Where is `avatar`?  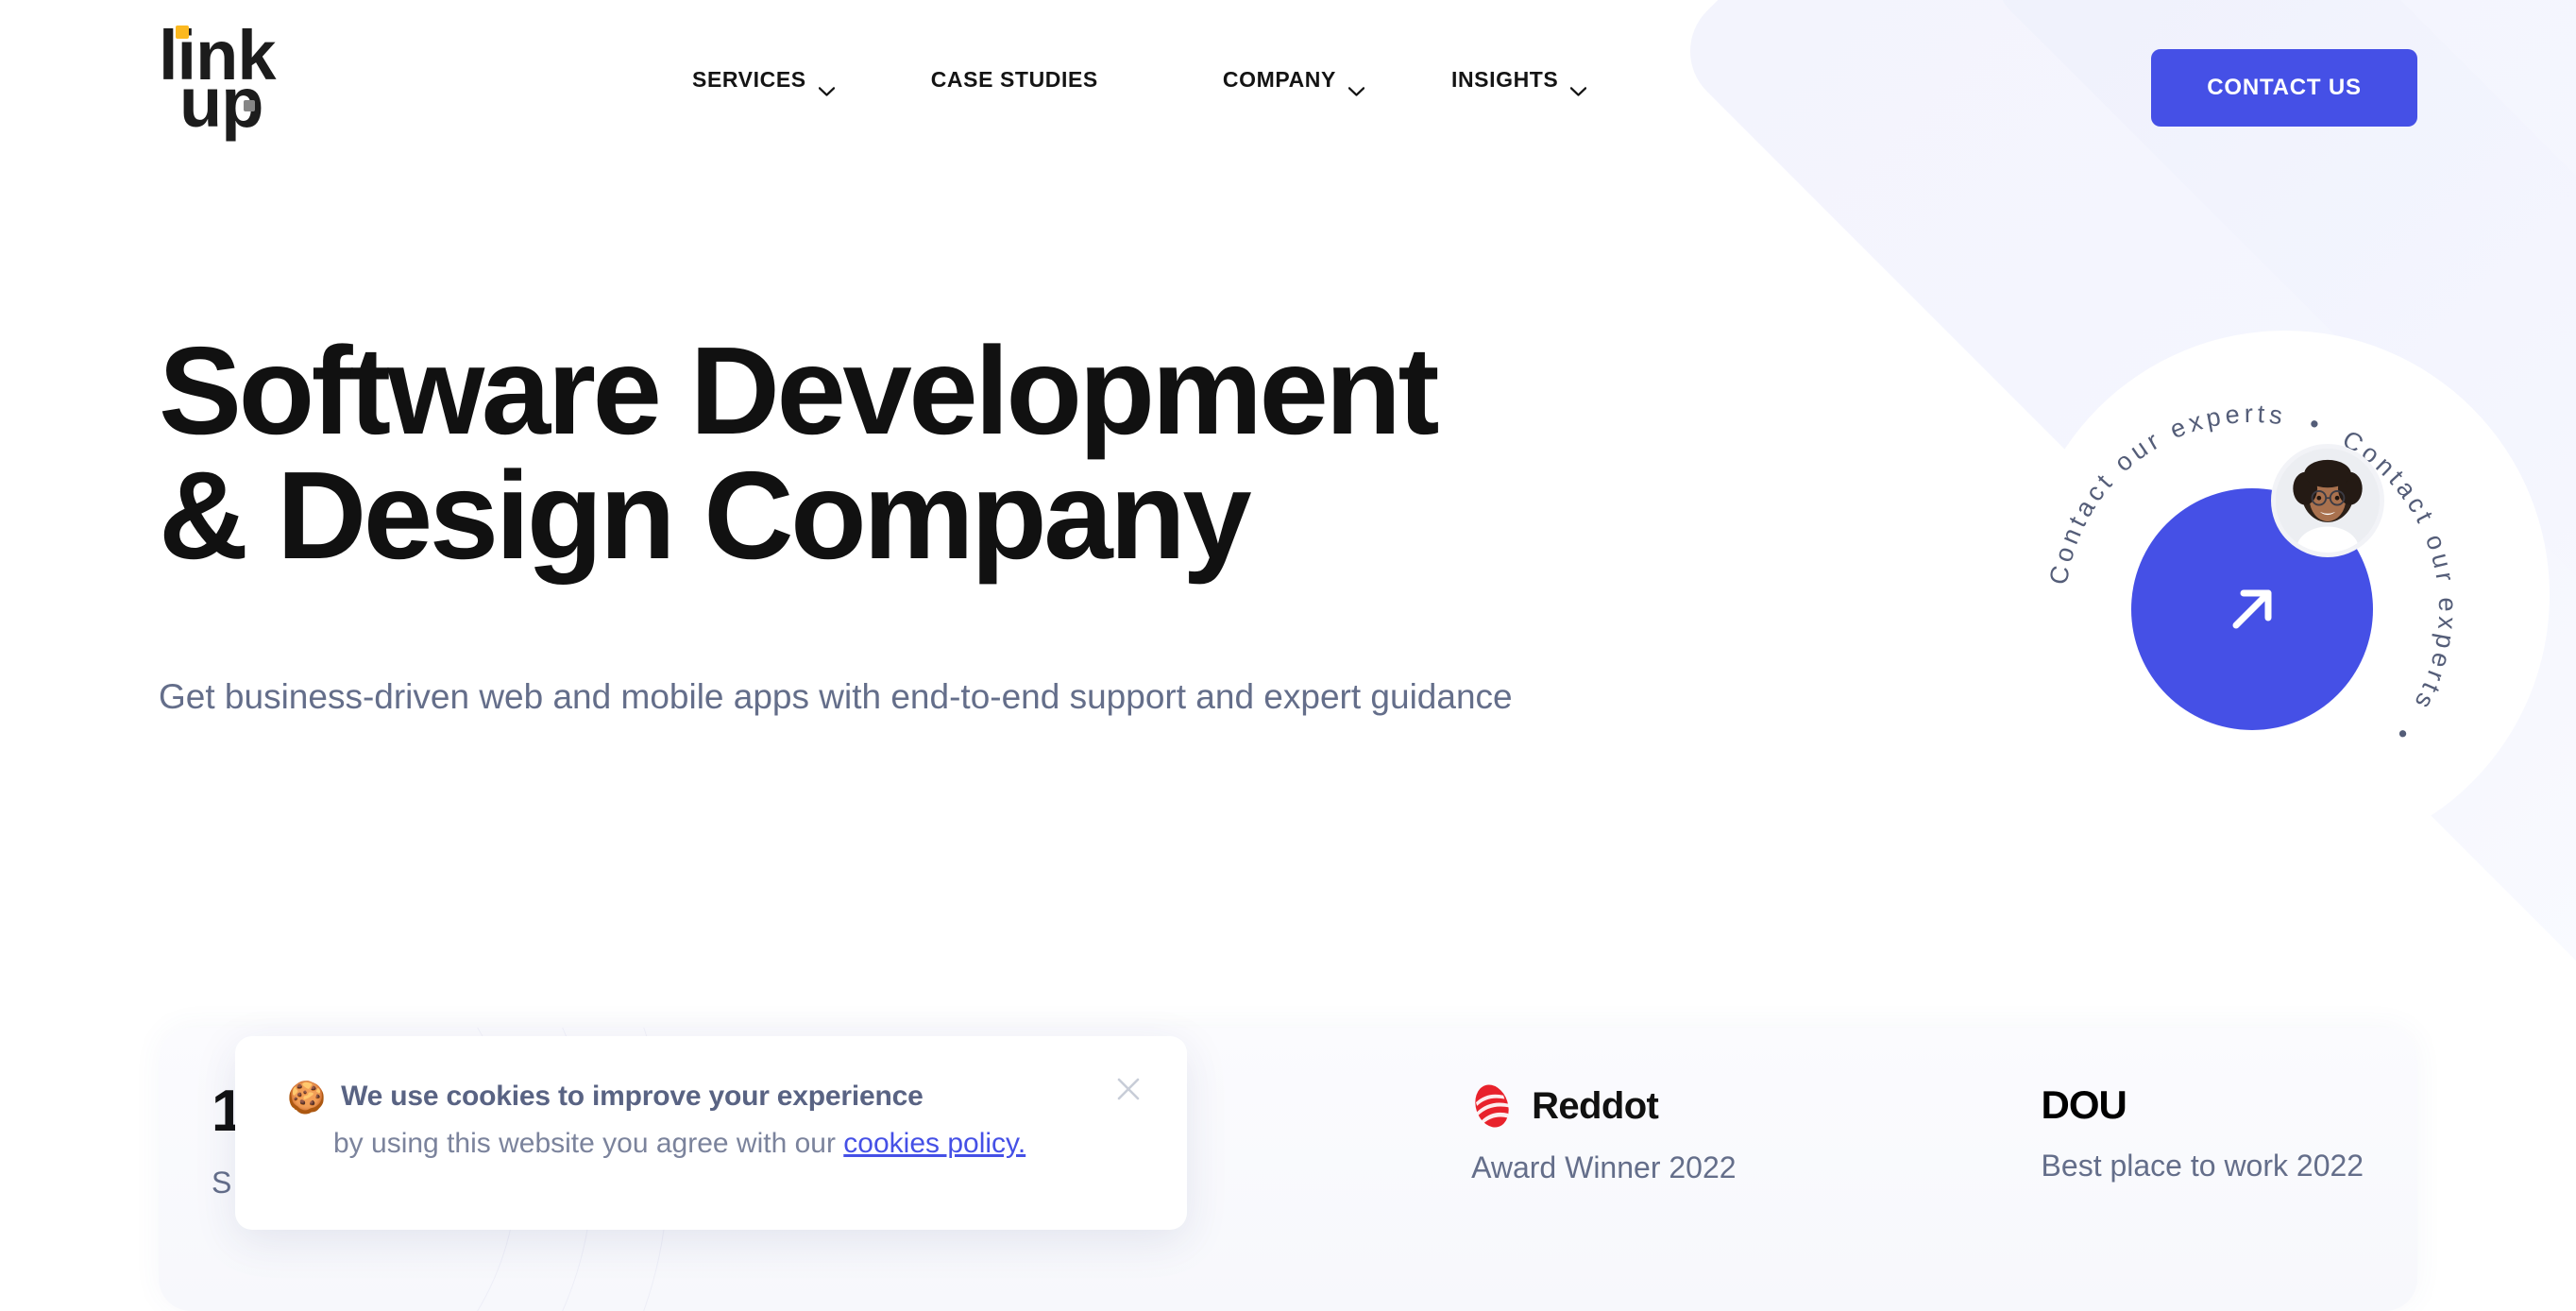 avatar is located at coordinates (2327, 500).